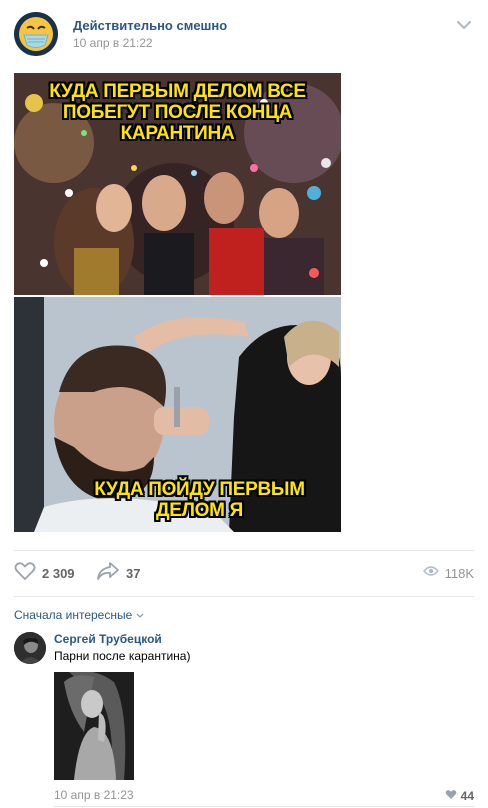 Image resolution: width=488 pixels, height=808 pixels. I want to click on community-avatar, so click(36, 34).